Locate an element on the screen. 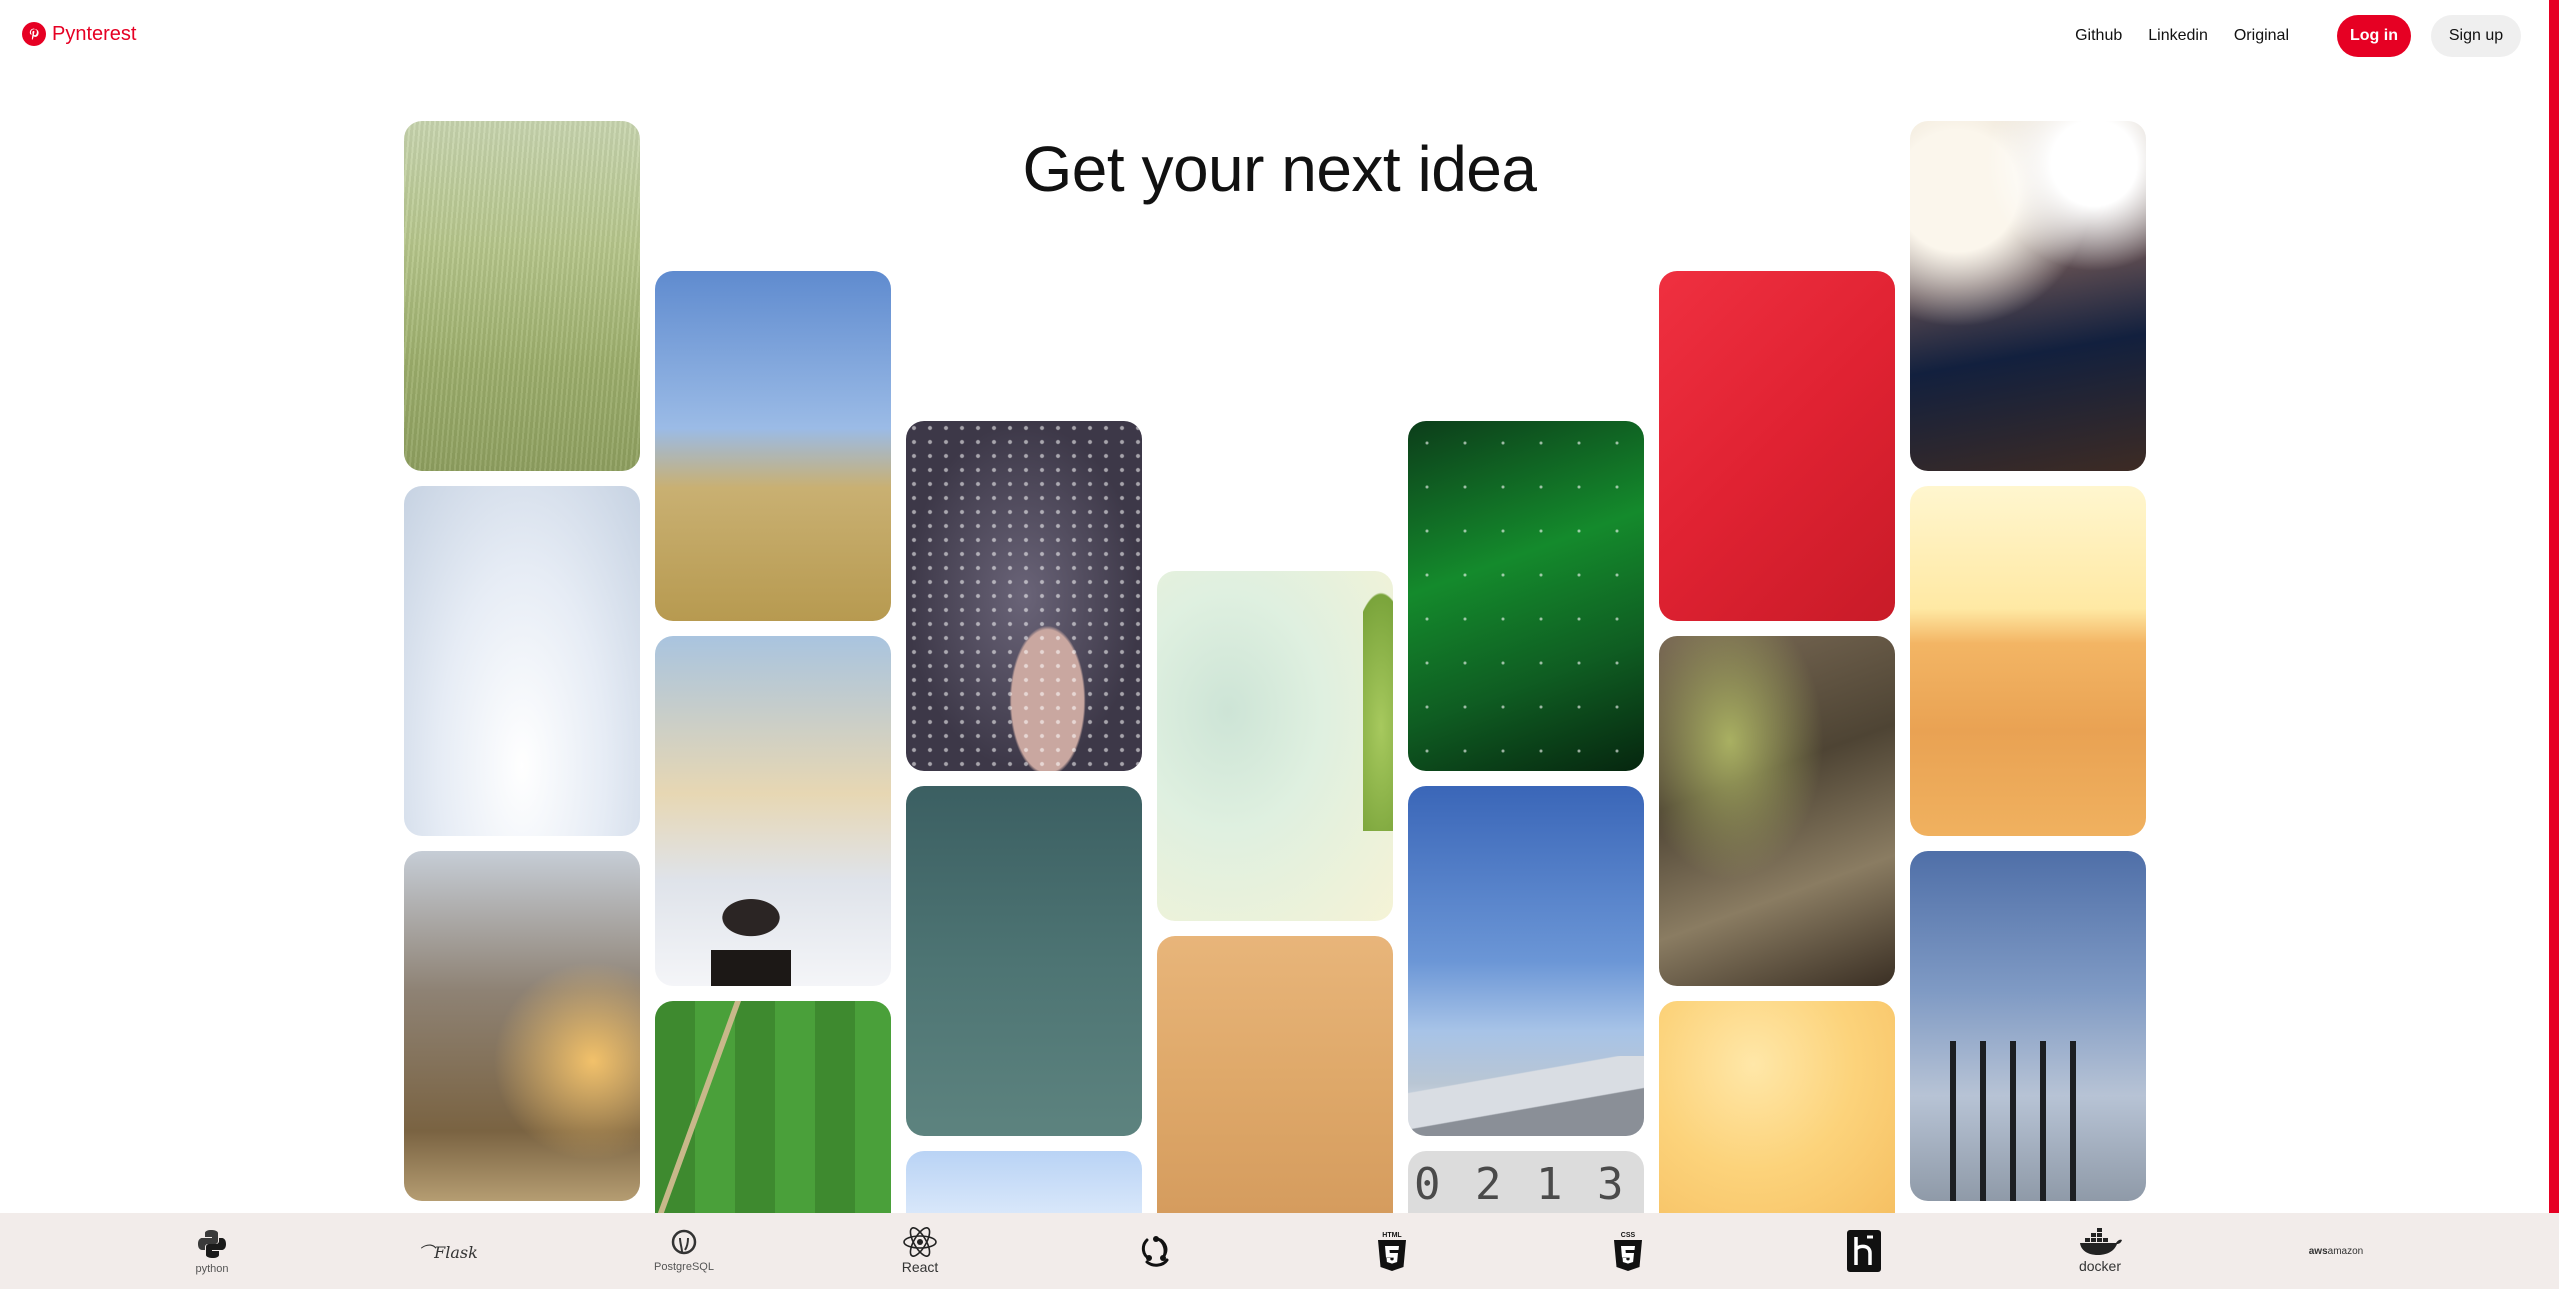 This screenshot has width=2559, height=1289. tech-redux is located at coordinates (1156, 1251).